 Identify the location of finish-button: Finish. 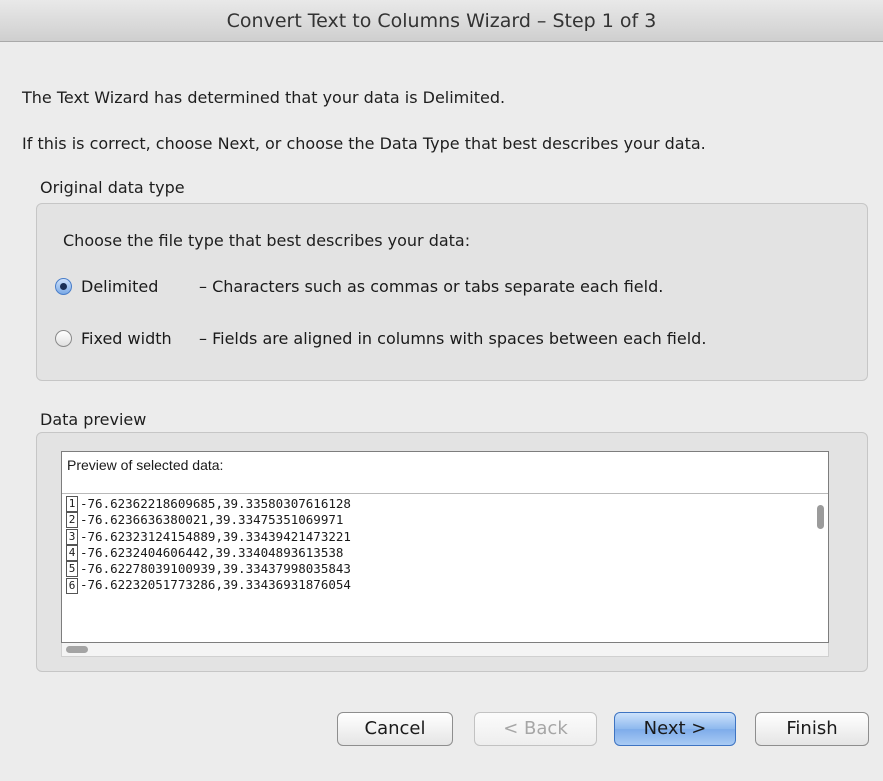
(812, 729).